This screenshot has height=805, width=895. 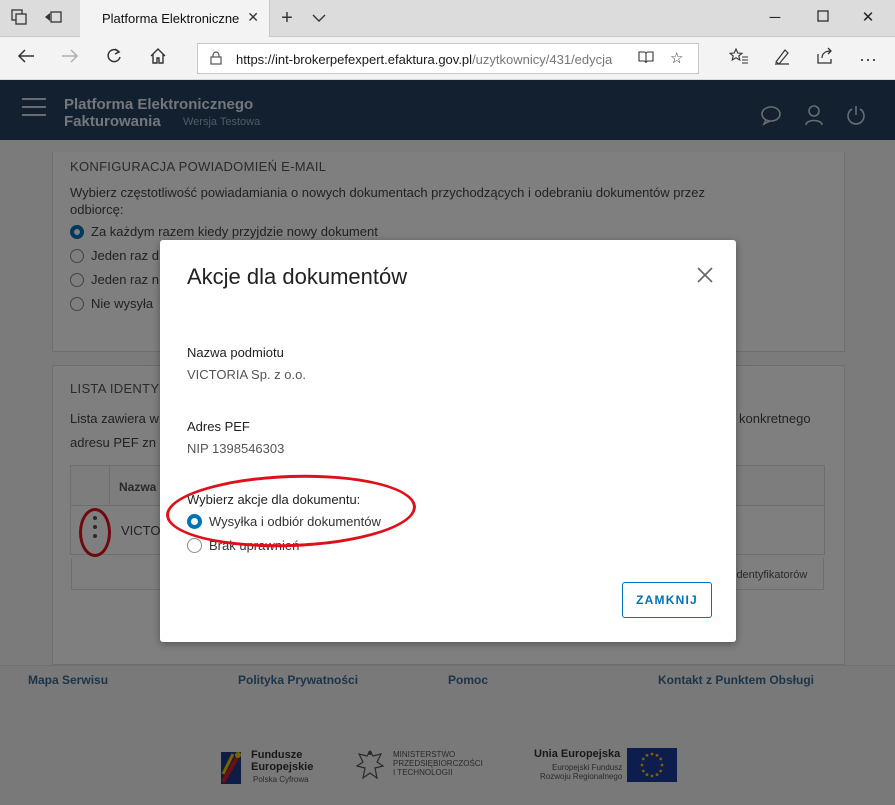 I want to click on maximize-icon, so click(x=823, y=18).